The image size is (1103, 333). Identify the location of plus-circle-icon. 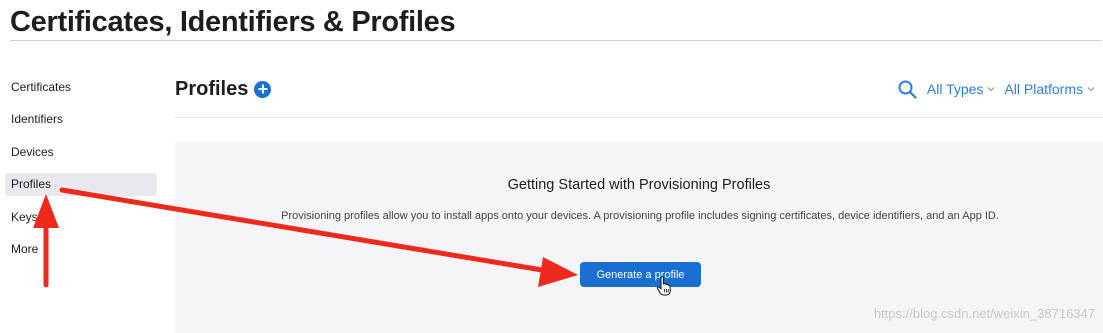
(263, 89).